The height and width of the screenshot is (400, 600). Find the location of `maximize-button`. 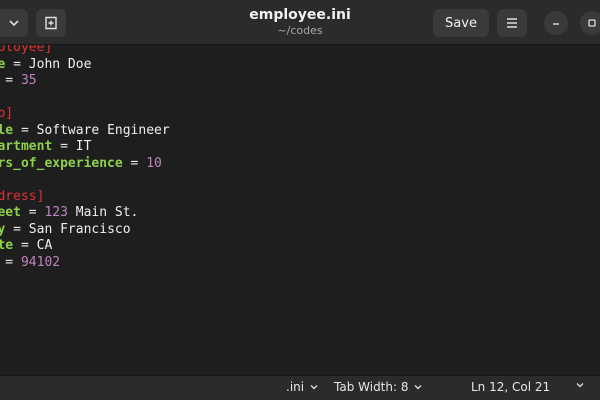

maximize-button is located at coordinates (590, 23).